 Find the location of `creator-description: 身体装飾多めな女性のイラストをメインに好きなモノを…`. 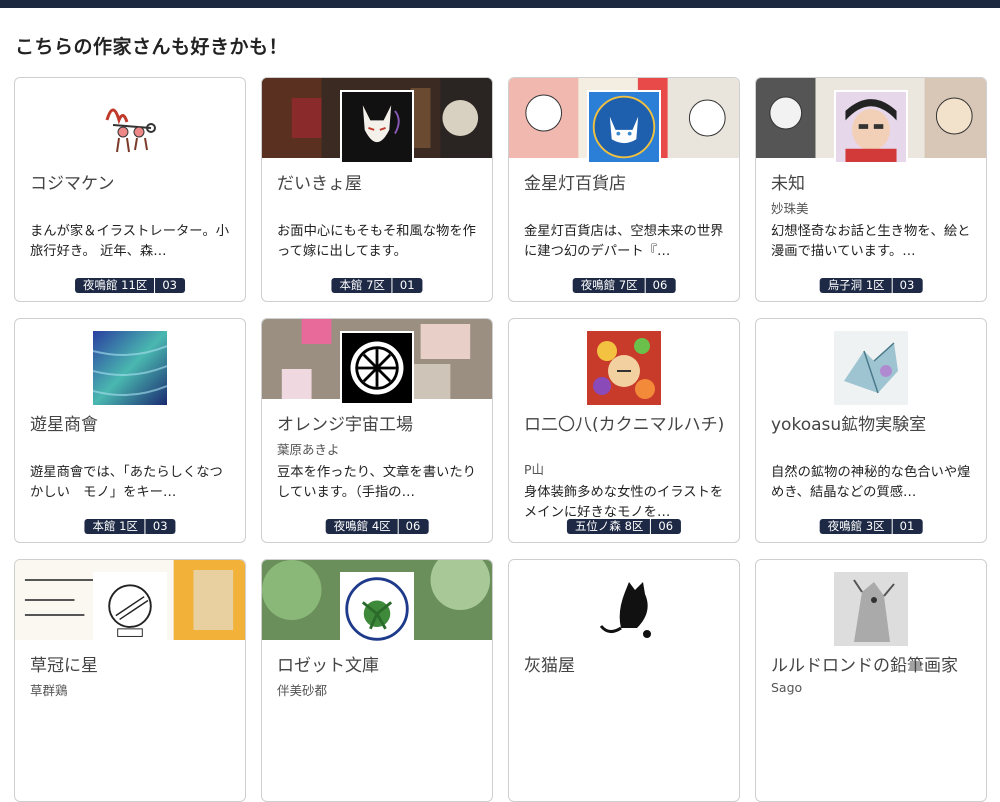

creator-description: 身体装飾多めな女性のイラストをメインに好きなモノを… is located at coordinates (624, 502).